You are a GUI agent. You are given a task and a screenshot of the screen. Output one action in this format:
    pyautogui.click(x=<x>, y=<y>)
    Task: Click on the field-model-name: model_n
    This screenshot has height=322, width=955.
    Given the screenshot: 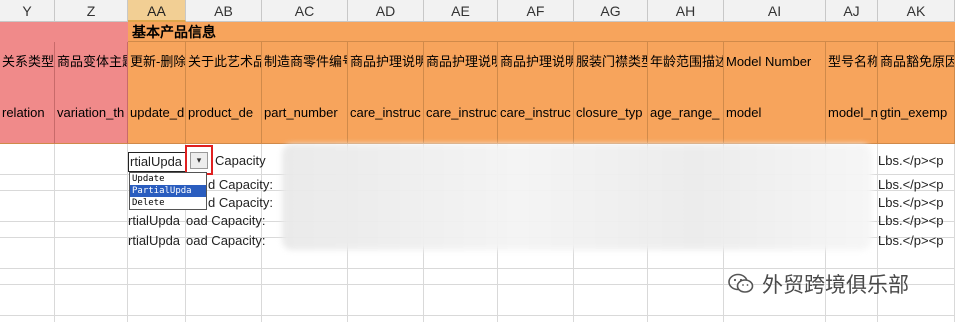 What is the action you would take?
    pyautogui.click(x=852, y=113)
    